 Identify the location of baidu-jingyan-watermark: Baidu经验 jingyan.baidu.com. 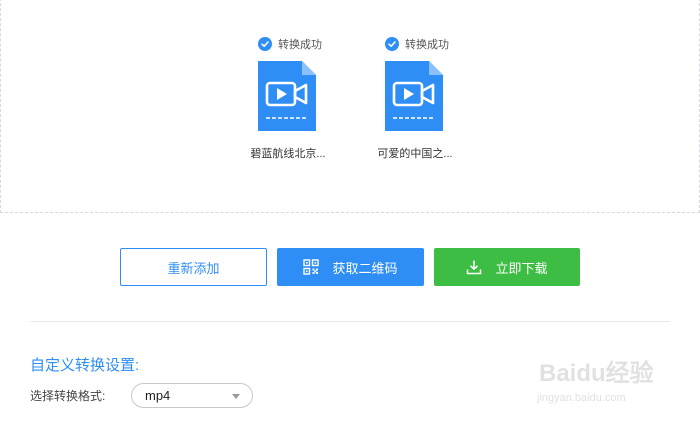
(603, 380).